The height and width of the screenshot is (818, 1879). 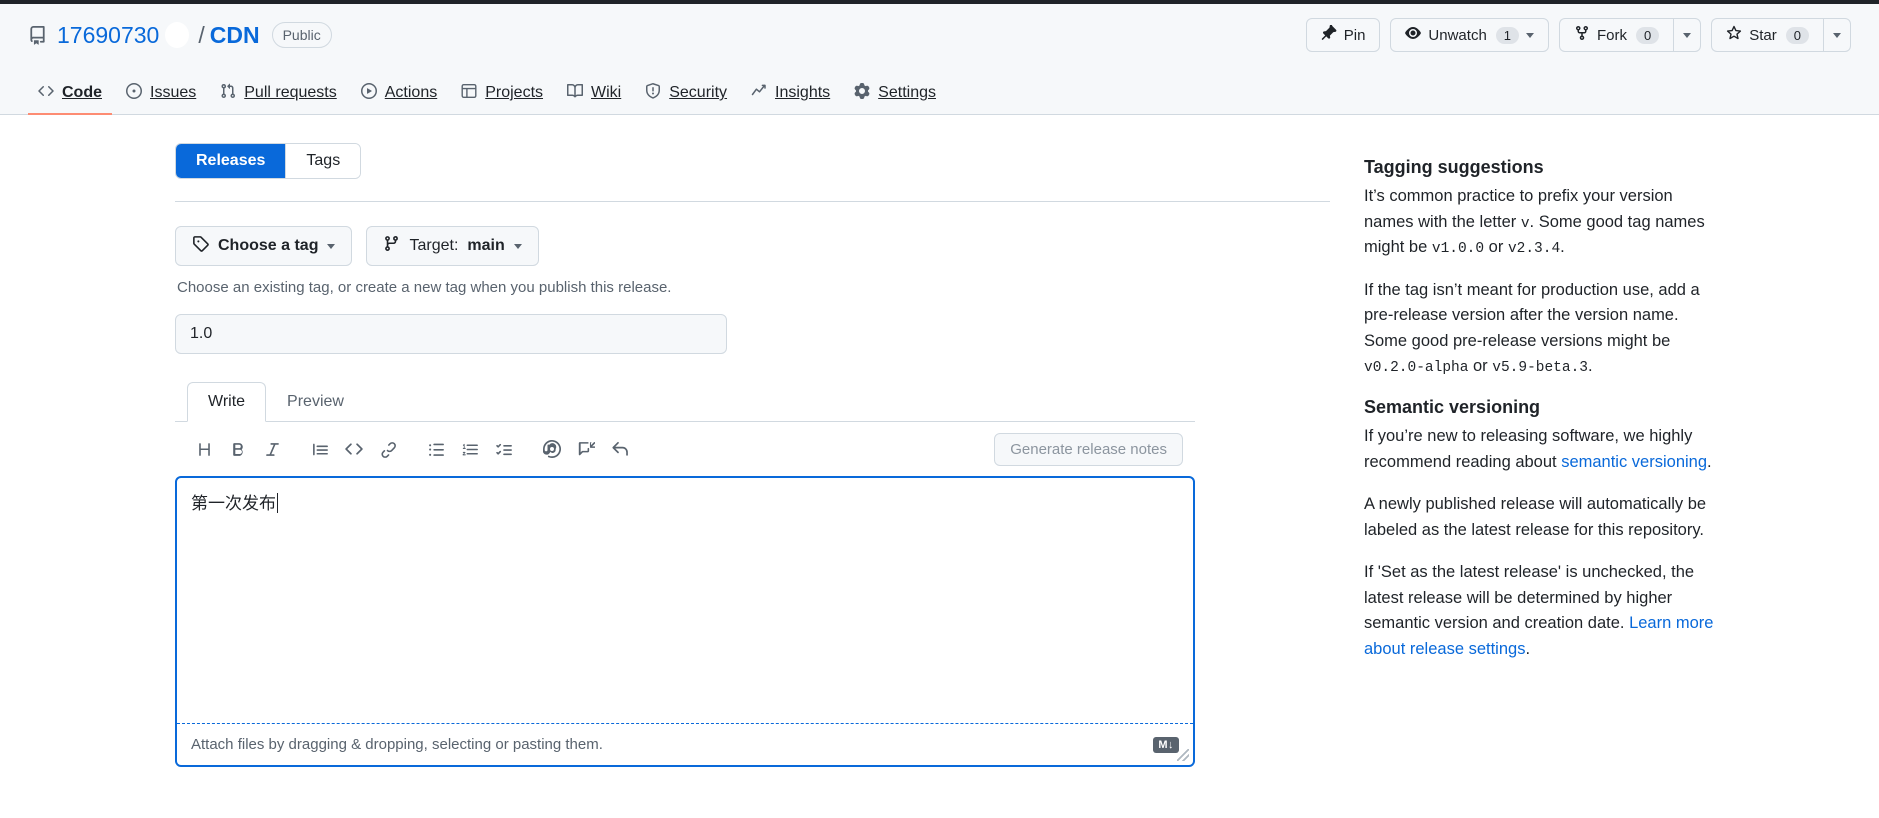 What do you see at coordinates (388, 449) in the screenshot?
I see `link-icon` at bounding box center [388, 449].